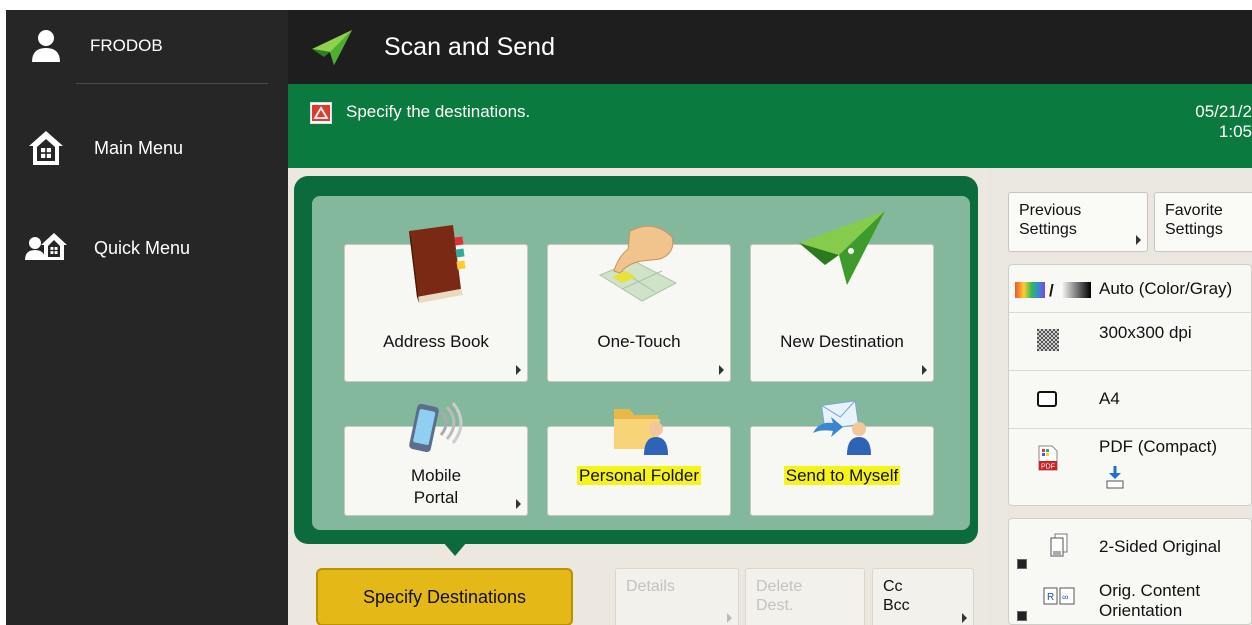 The width and height of the screenshot is (1252, 625). What do you see at coordinates (770, 126) in the screenshot?
I see `message-bar: Specify the destinations. 05/21/2 1:05` at bounding box center [770, 126].